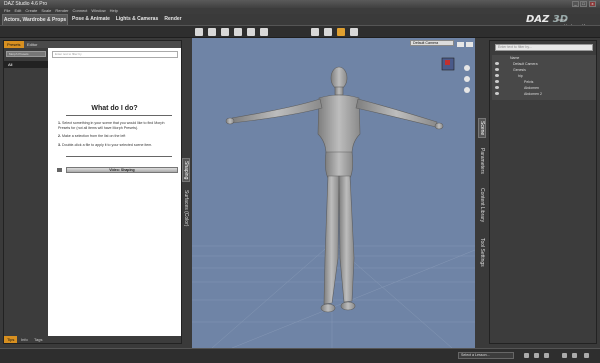  I want to click on tab-presets: Presets, so click(14, 44).